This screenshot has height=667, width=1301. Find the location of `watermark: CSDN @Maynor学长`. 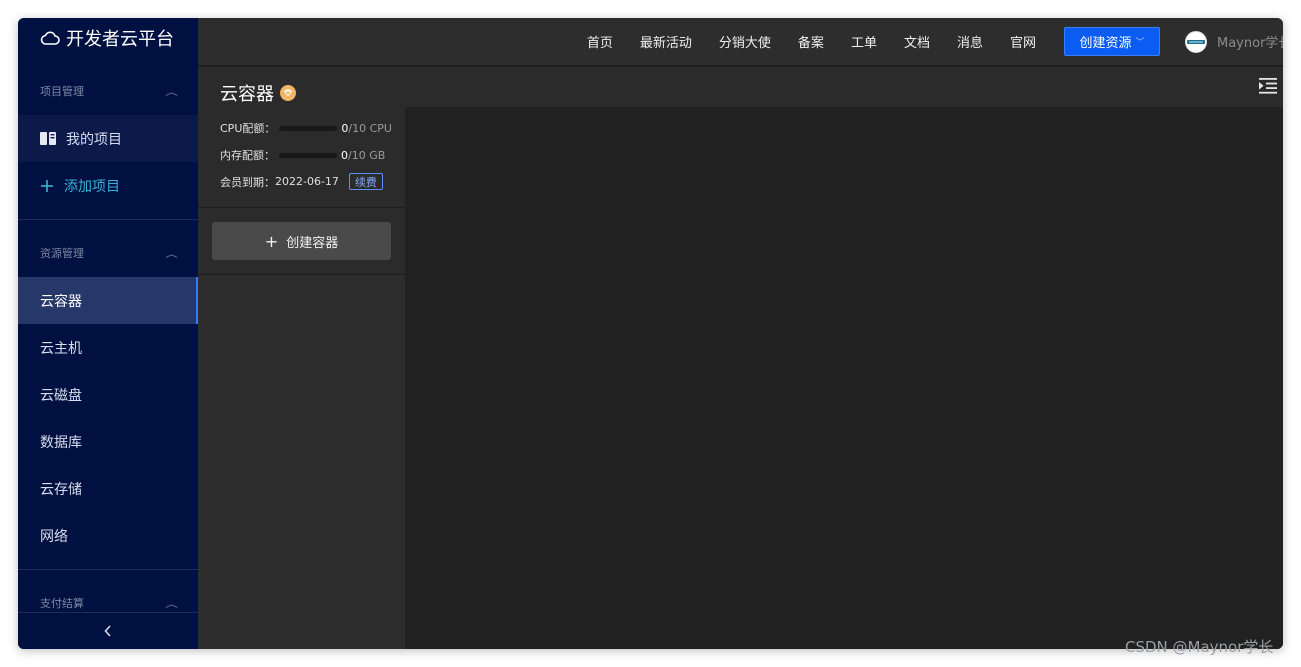

watermark: CSDN @Maynor学长 is located at coordinates (1199, 647).